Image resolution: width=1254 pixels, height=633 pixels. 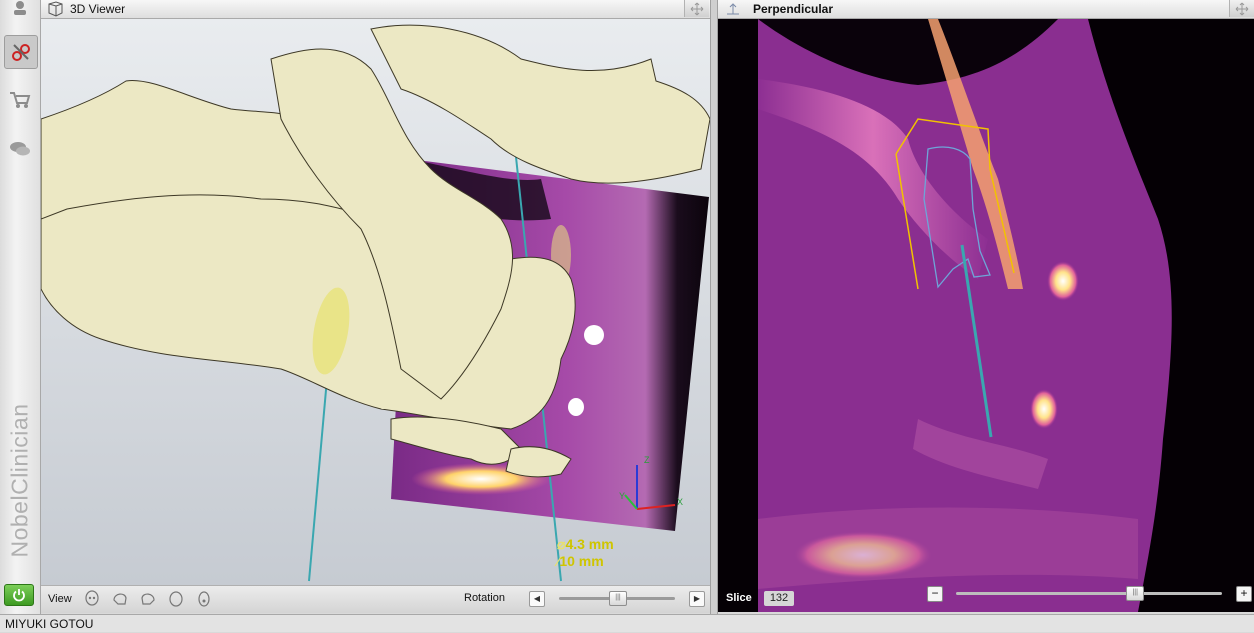 What do you see at coordinates (148, 599) in the screenshot?
I see `skull-right-icon` at bounding box center [148, 599].